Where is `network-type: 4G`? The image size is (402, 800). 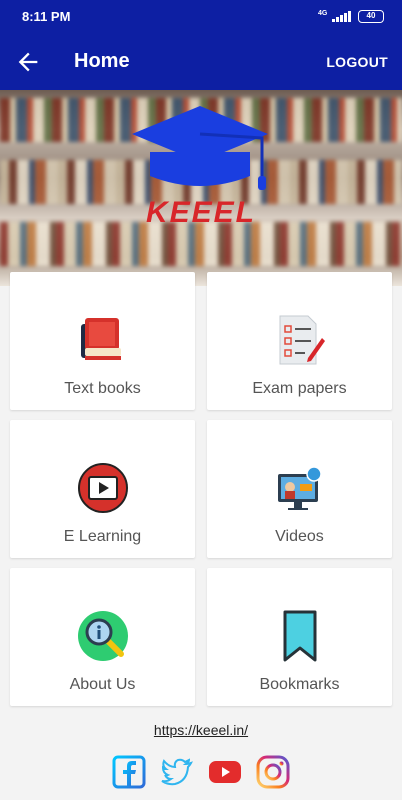 network-type: 4G is located at coordinates (323, 13).